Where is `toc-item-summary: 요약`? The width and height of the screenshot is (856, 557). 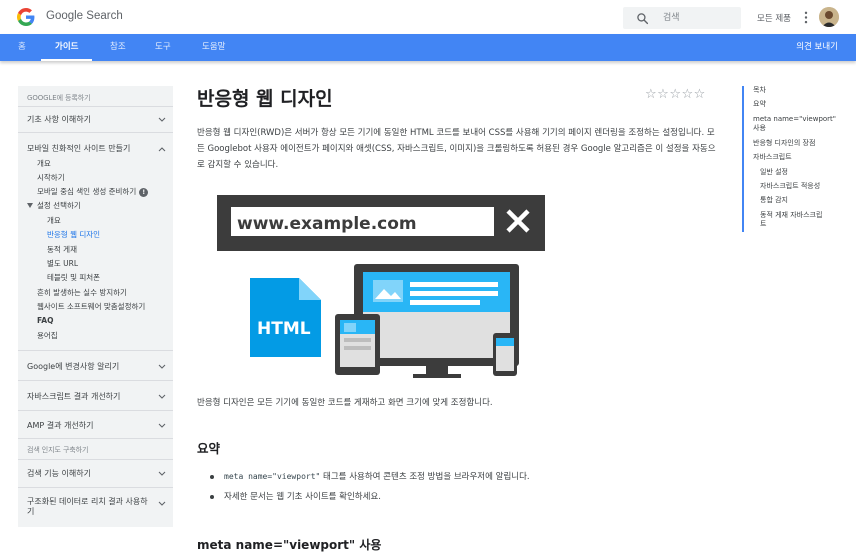 toc-item-summary: 요약 is located at coordinates (759, 104).